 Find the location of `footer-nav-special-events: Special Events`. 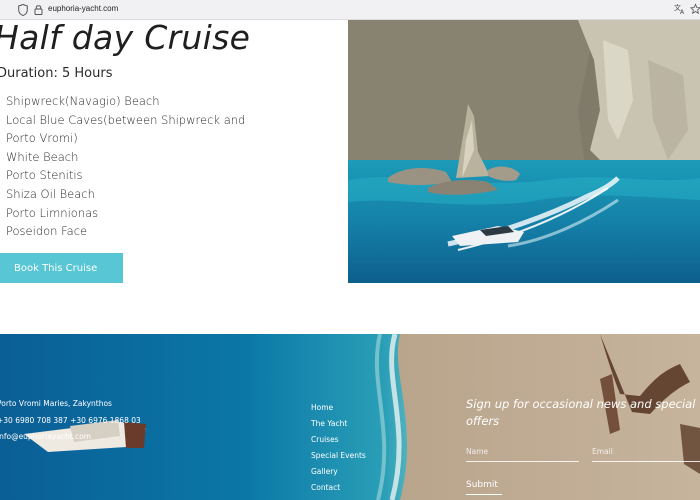

footer-nav-special-events: Special Events is located at coordinates (338, 456).